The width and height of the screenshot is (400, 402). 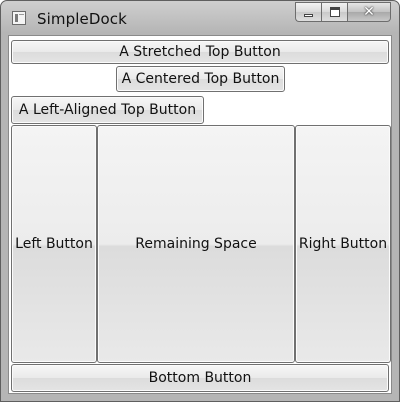 I want to click on left-button: Left Button, so click(x=54, y=244).